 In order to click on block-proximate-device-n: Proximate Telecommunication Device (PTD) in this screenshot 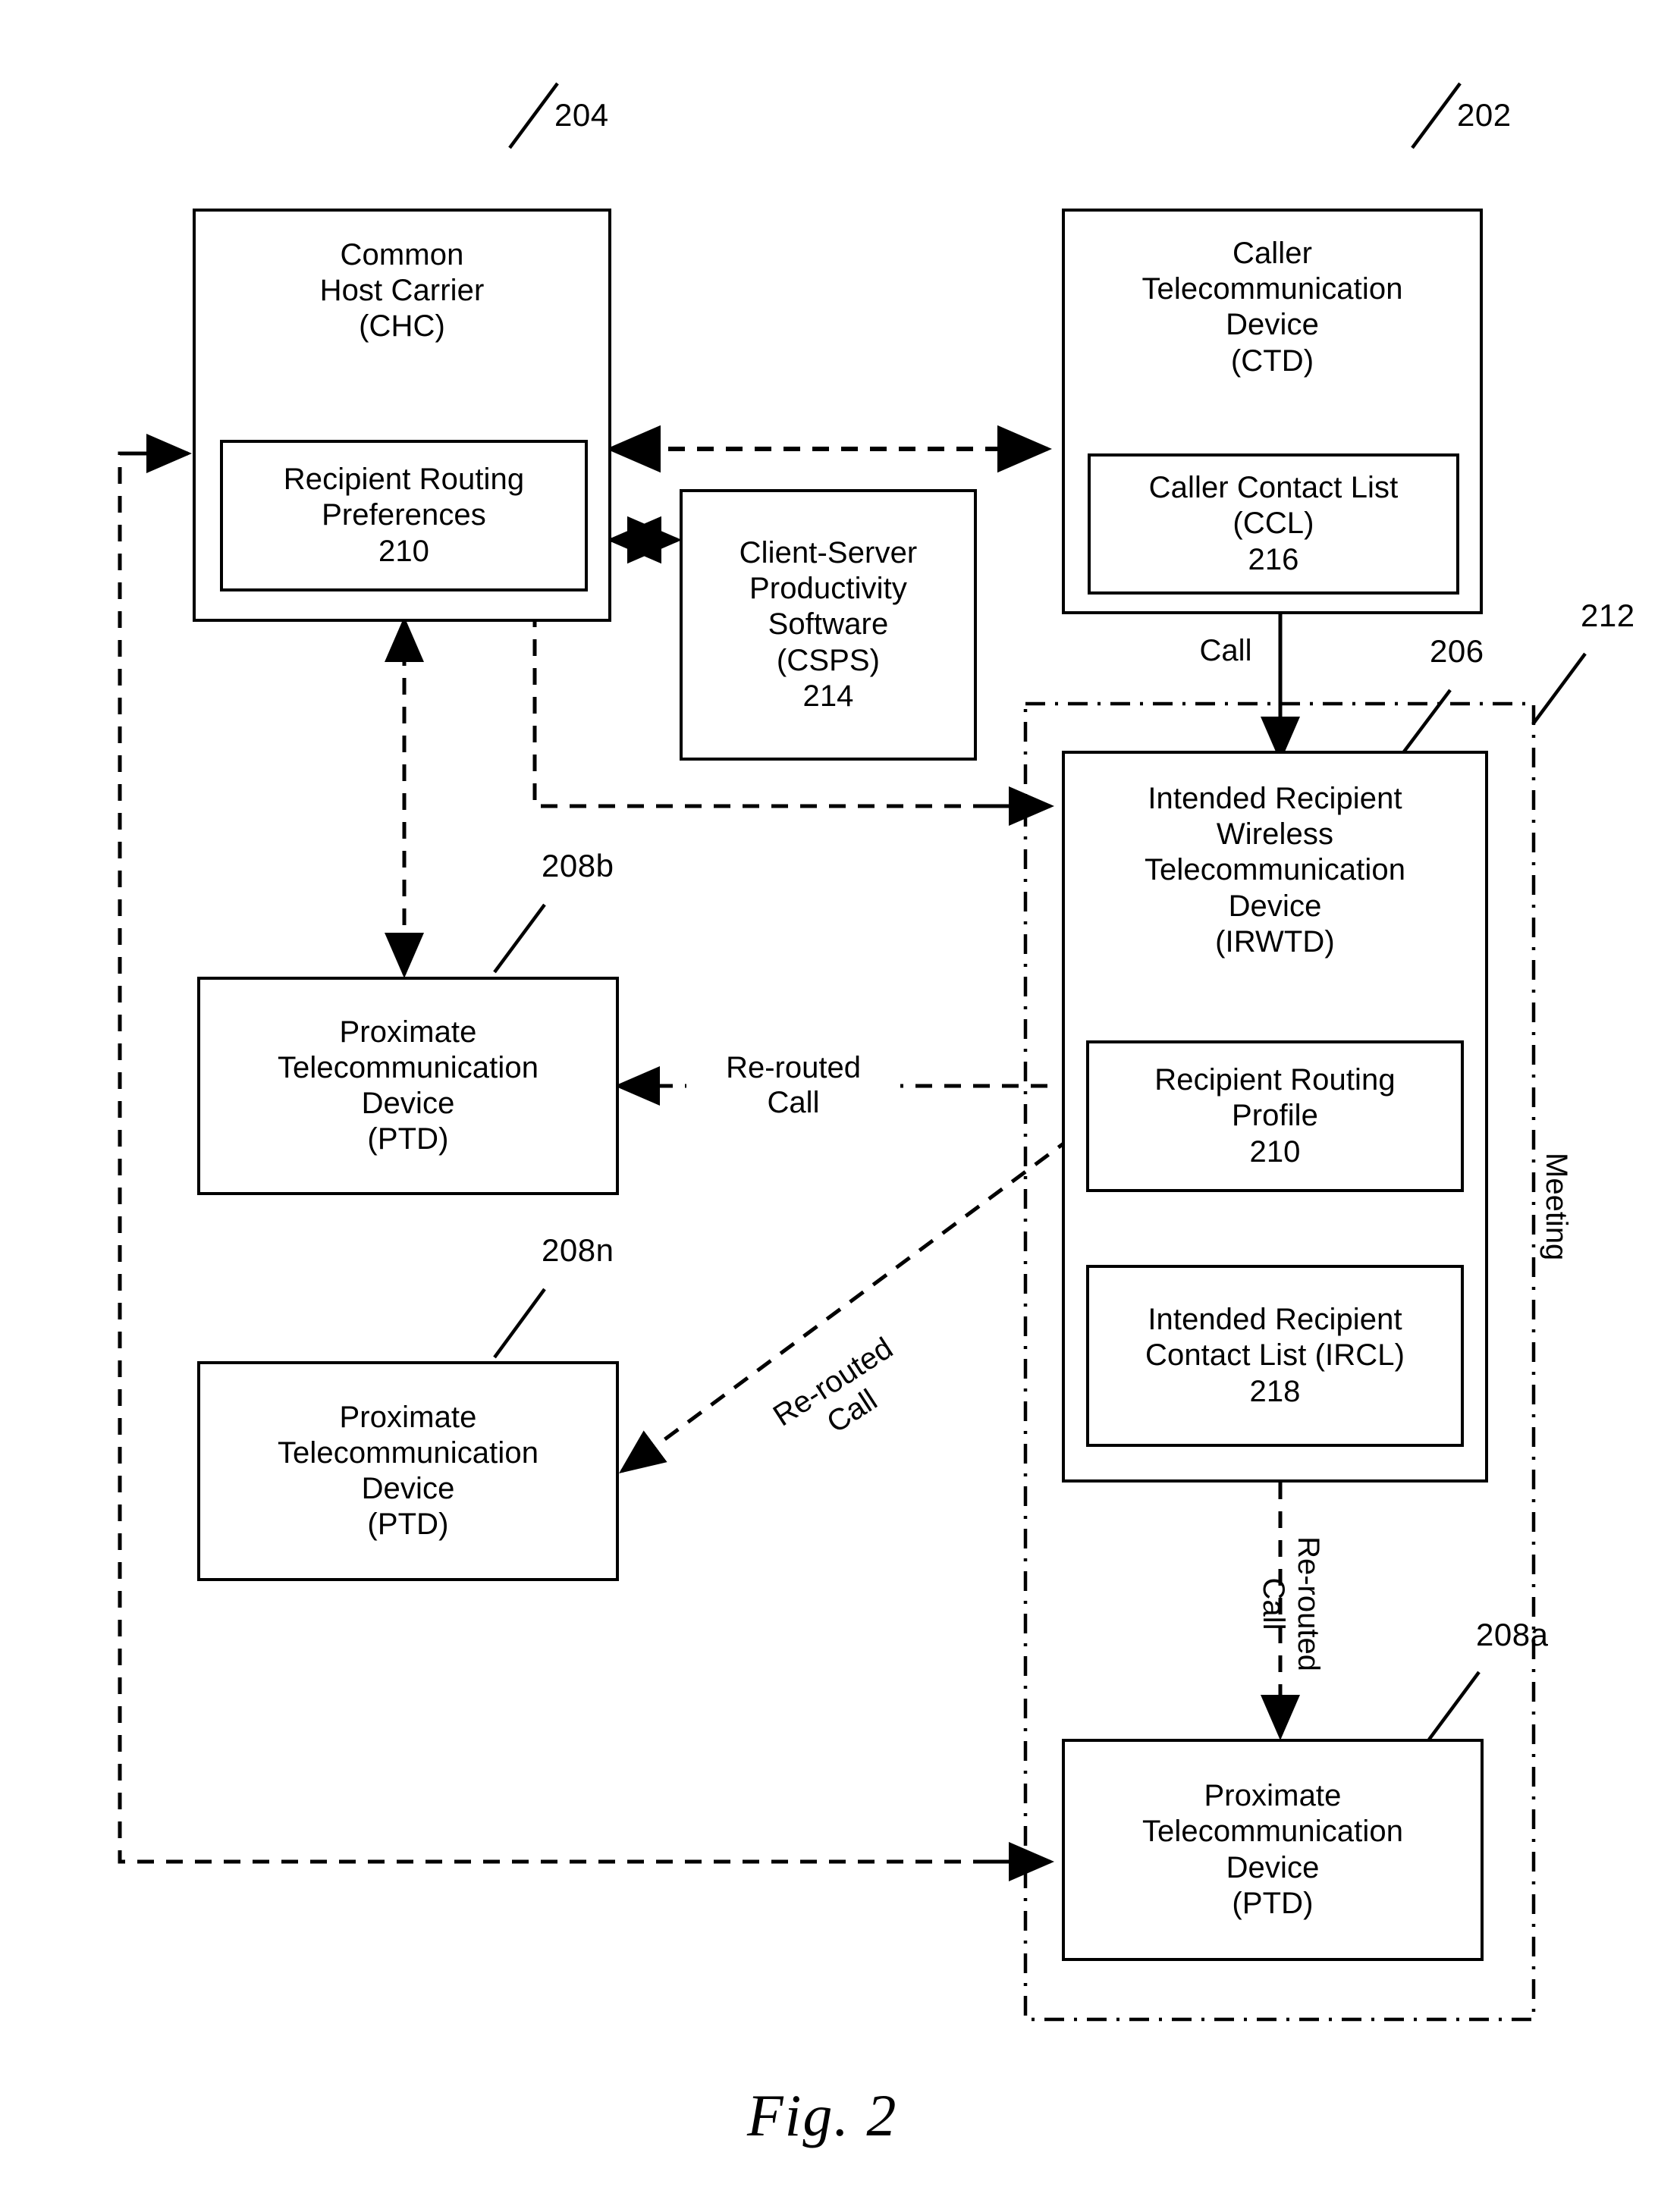, I will do `click(408, 1471)`.